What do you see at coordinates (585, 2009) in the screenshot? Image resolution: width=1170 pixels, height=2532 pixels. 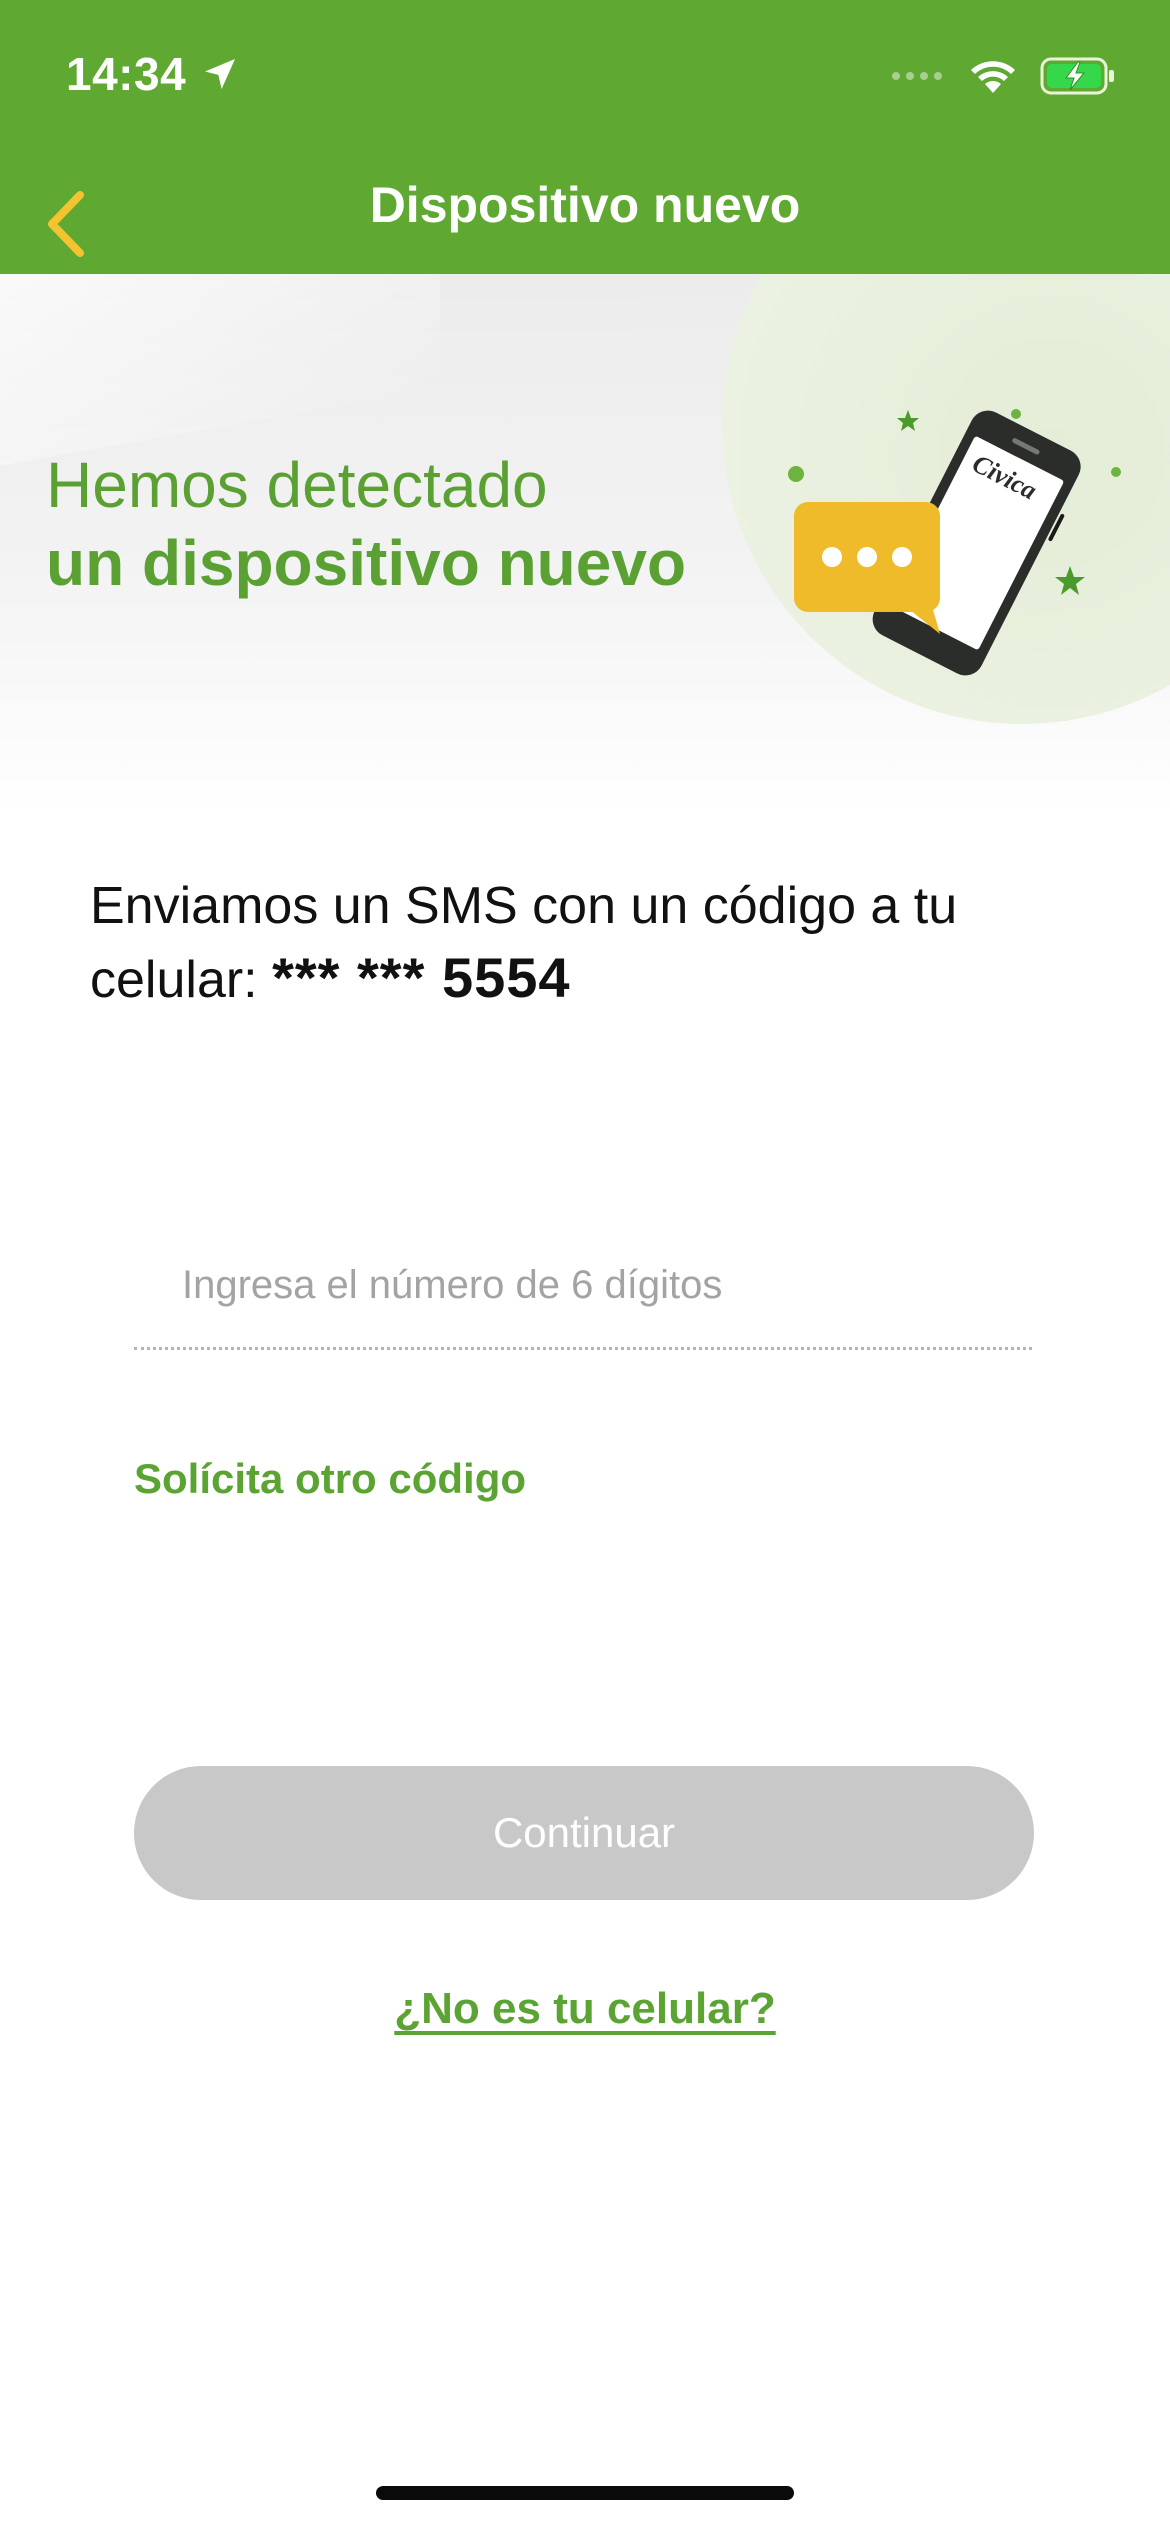 I see `not-my-phone-link: ¿No es tu celular?` at bounding box center [585, 2009].